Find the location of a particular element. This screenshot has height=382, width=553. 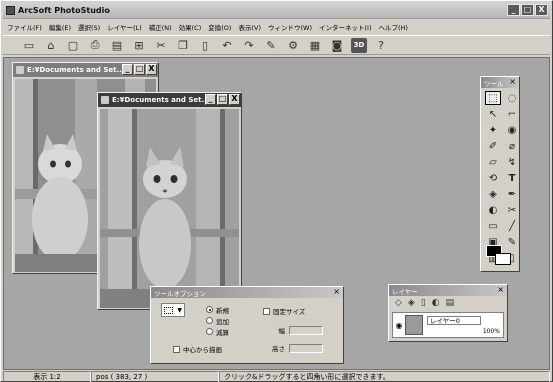

layer-row: ◉ レイヤー0 100% is located at coordinates (448, 325).